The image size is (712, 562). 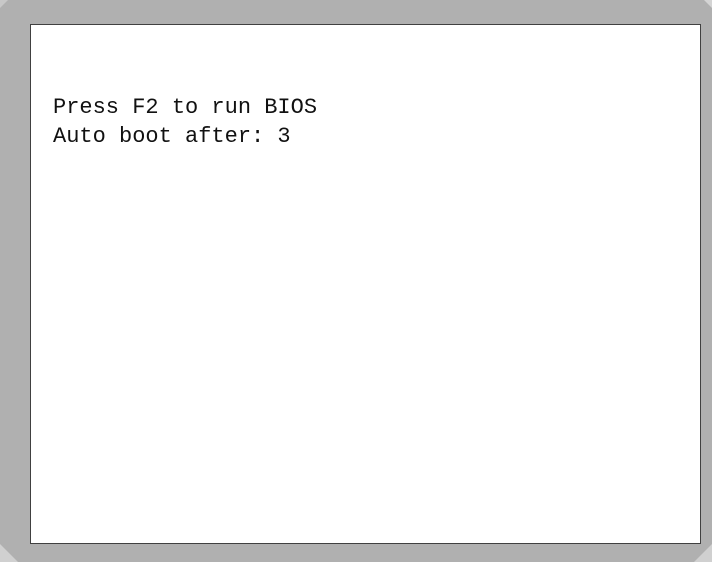 What do you see at coordinates (185, 107) in the screenshot?
I see `bios-prompt-line: Press F2 to run BIOS` at bounding box center [185, 107].